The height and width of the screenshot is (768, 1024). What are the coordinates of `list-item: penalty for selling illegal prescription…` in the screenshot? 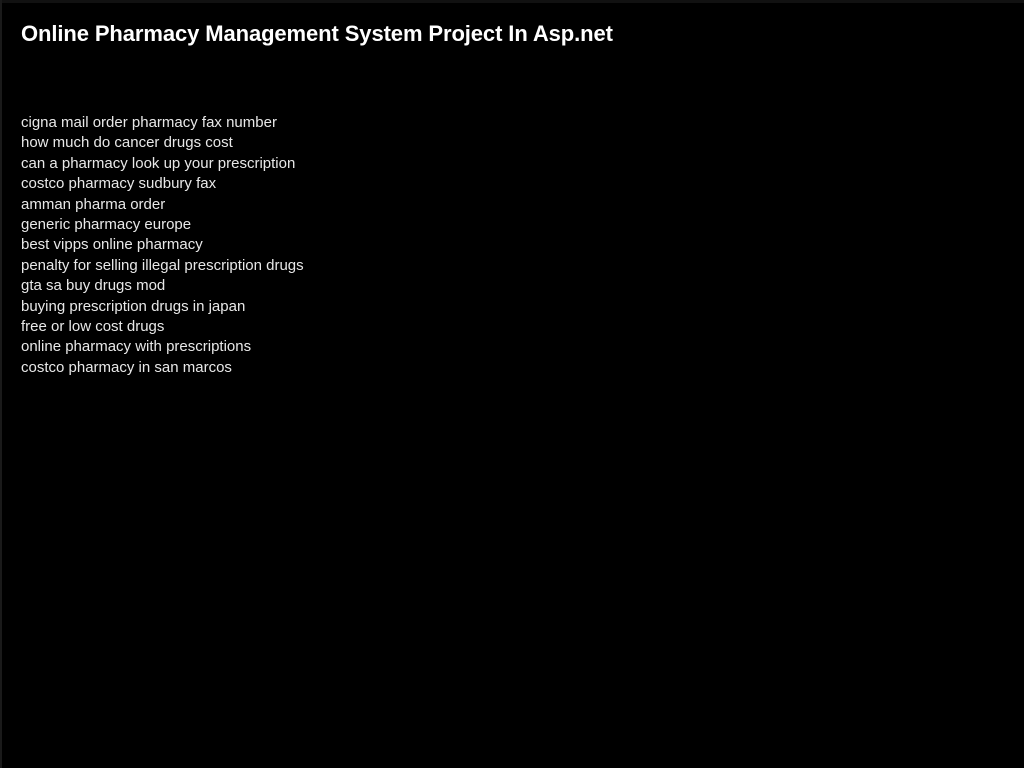 It's located at (162, 265).